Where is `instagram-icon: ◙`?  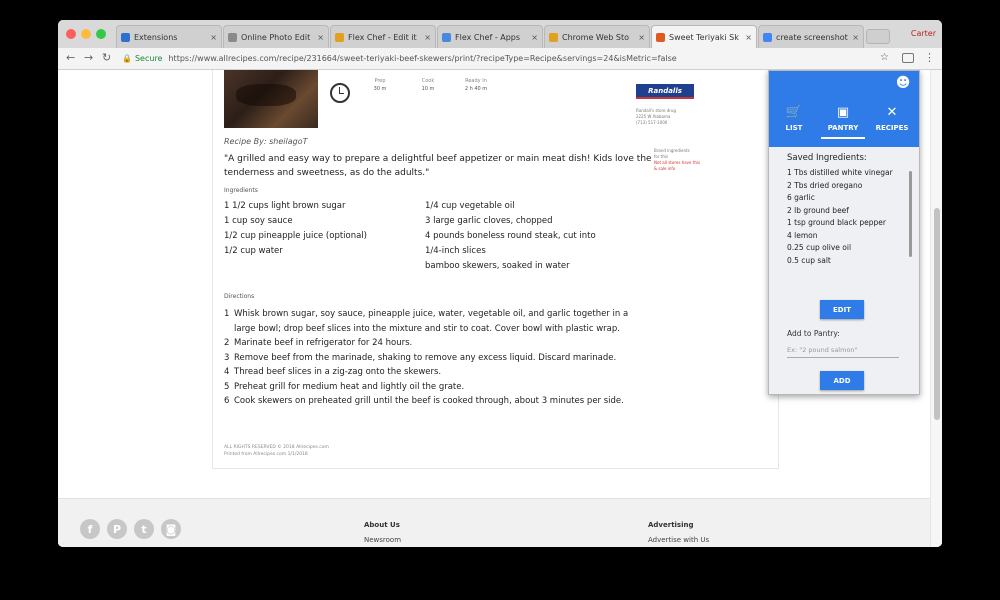 instagram-icon: ◙ is located at coordinates (171, 529).